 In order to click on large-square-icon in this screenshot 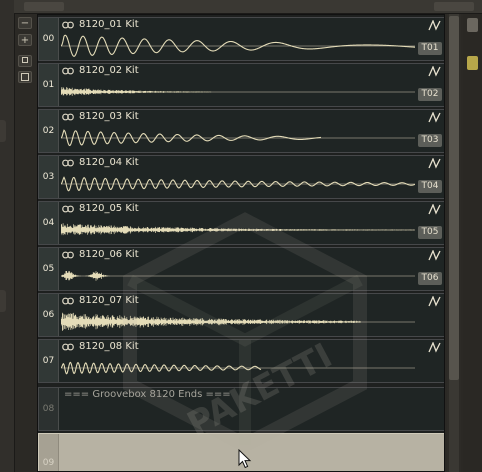, I will do `click(25, 77)`.